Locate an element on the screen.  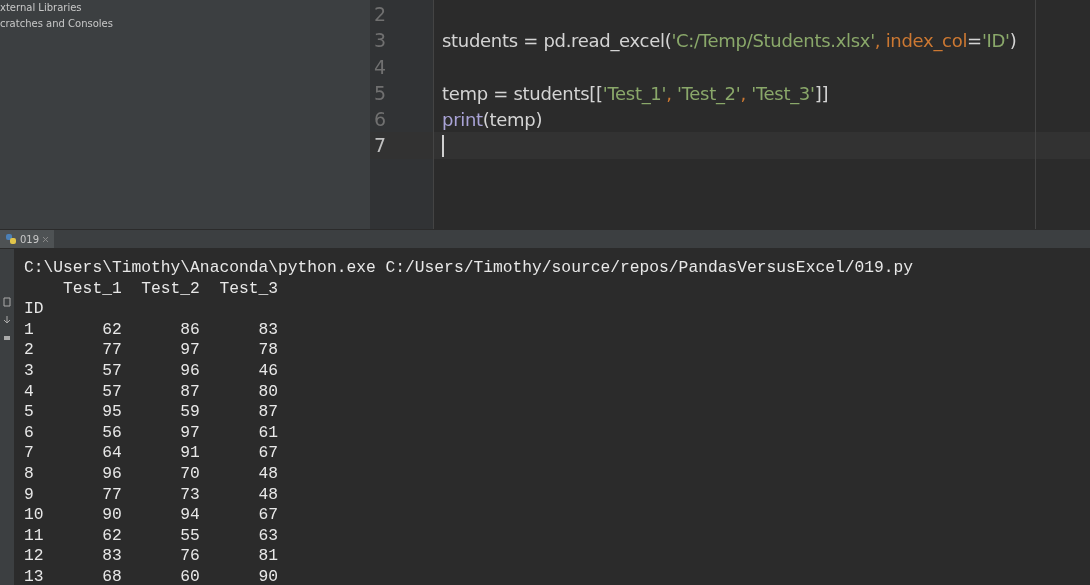
console-line: 1 62 86 83 is located at coordinates (152, 330).